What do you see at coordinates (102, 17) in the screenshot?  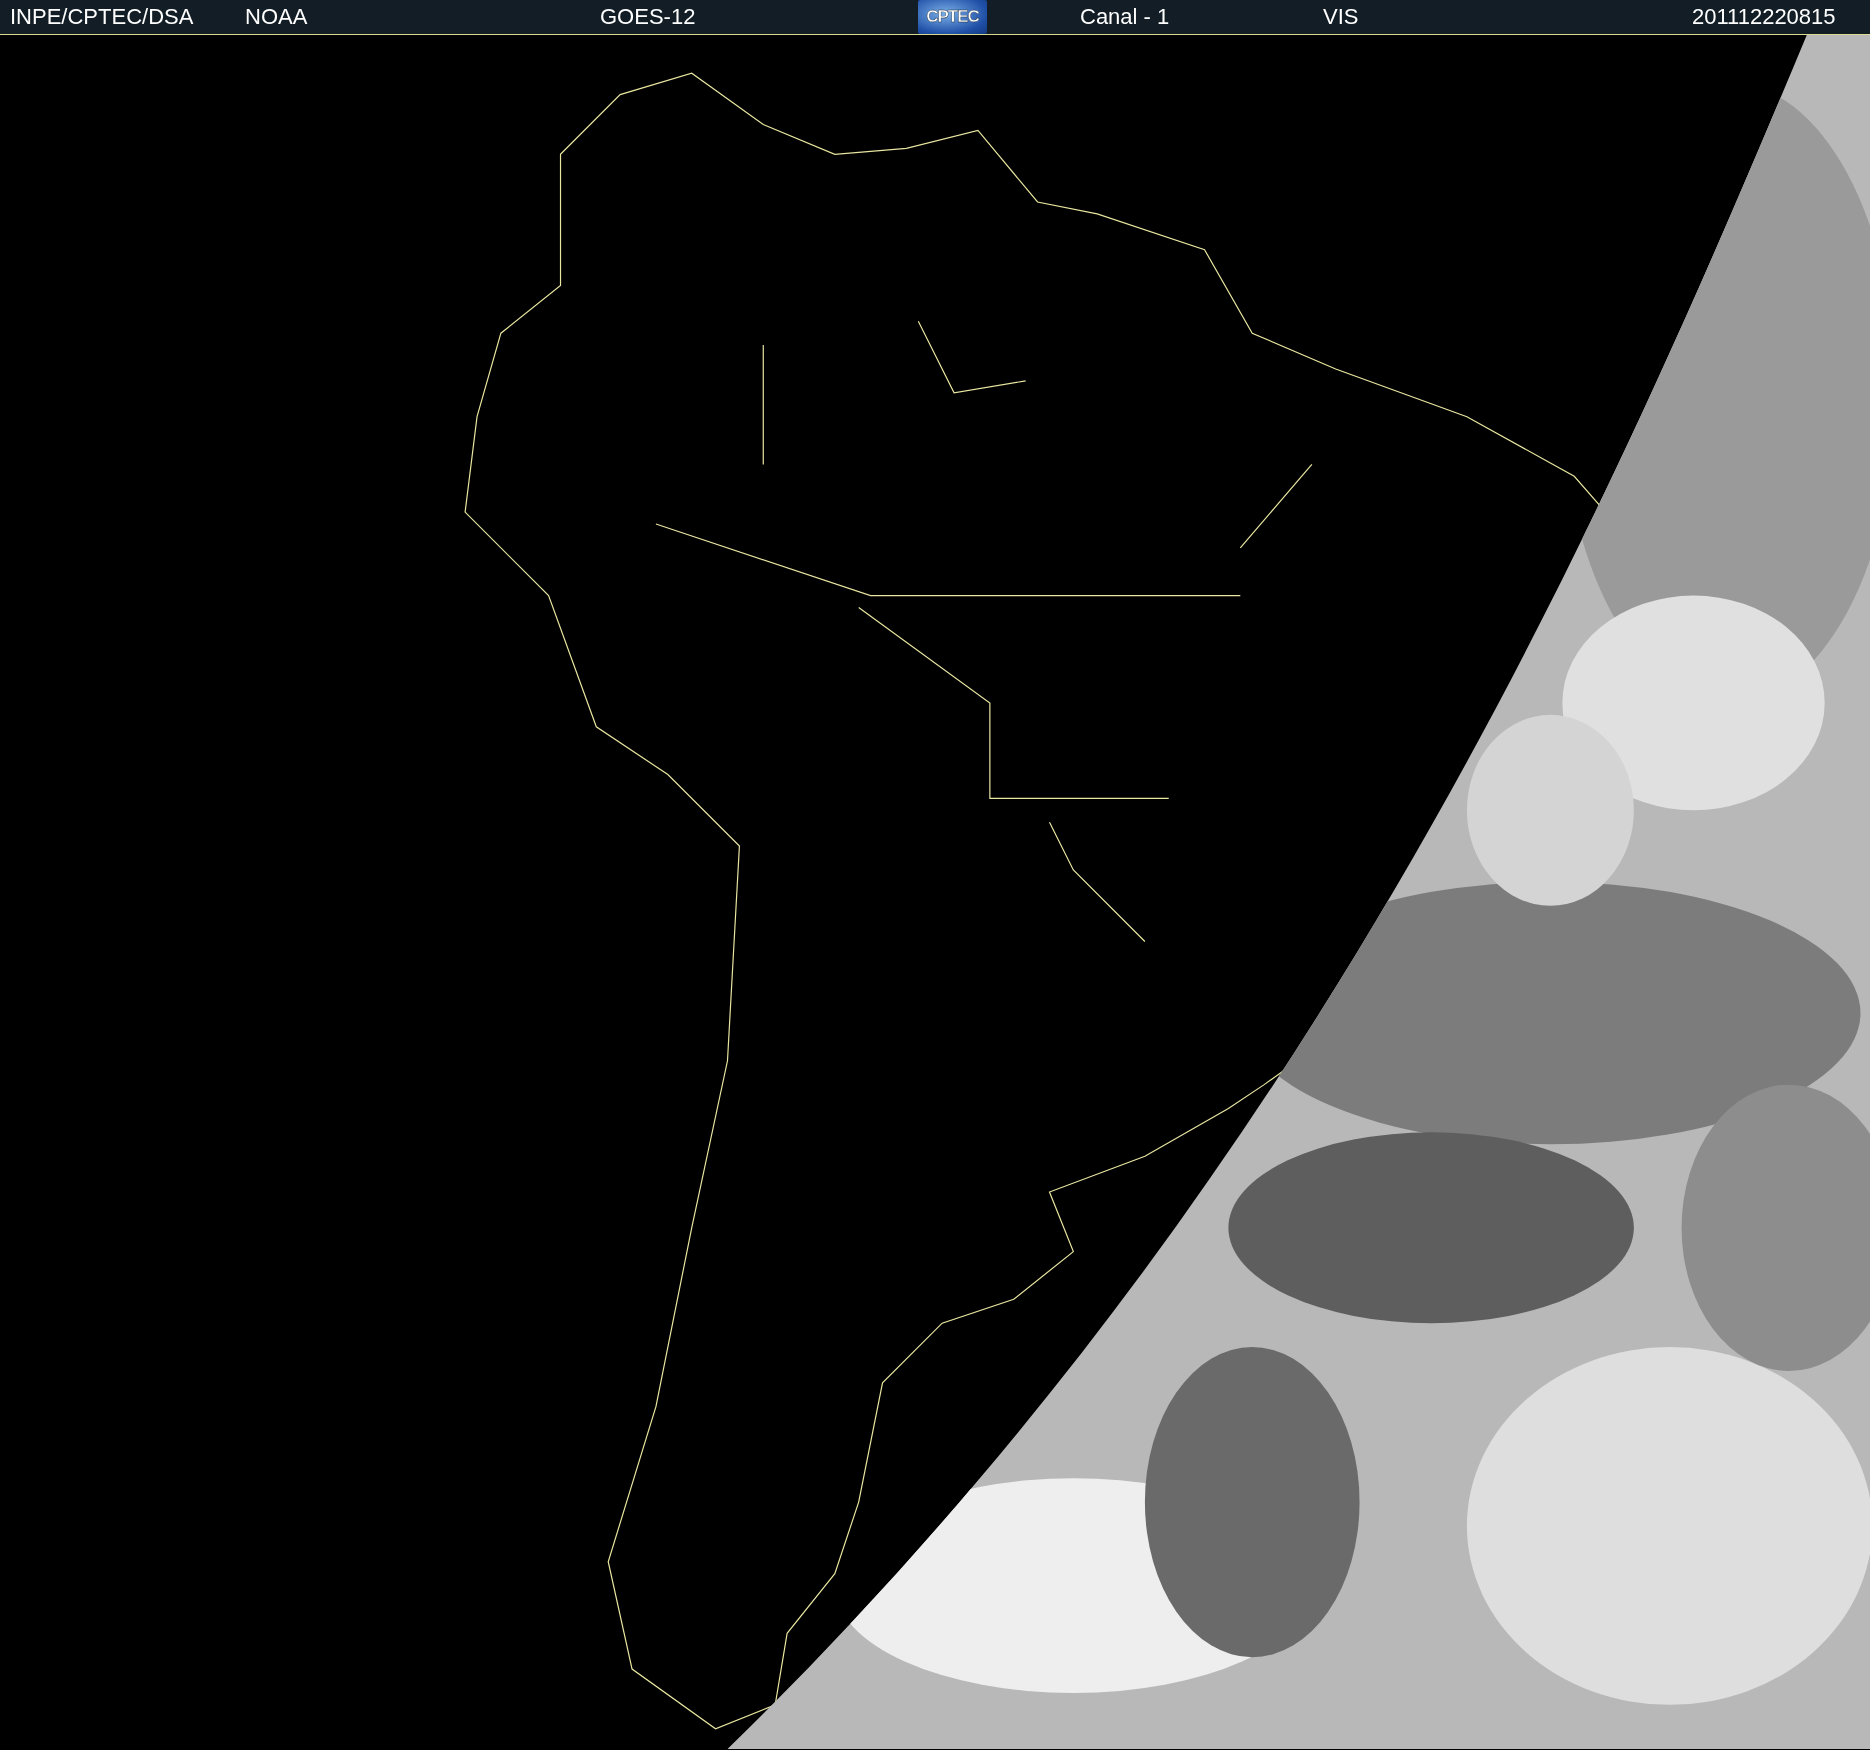 I see `header-label: INPE/CPTEC/DSA` at bounding box center [102, 17].